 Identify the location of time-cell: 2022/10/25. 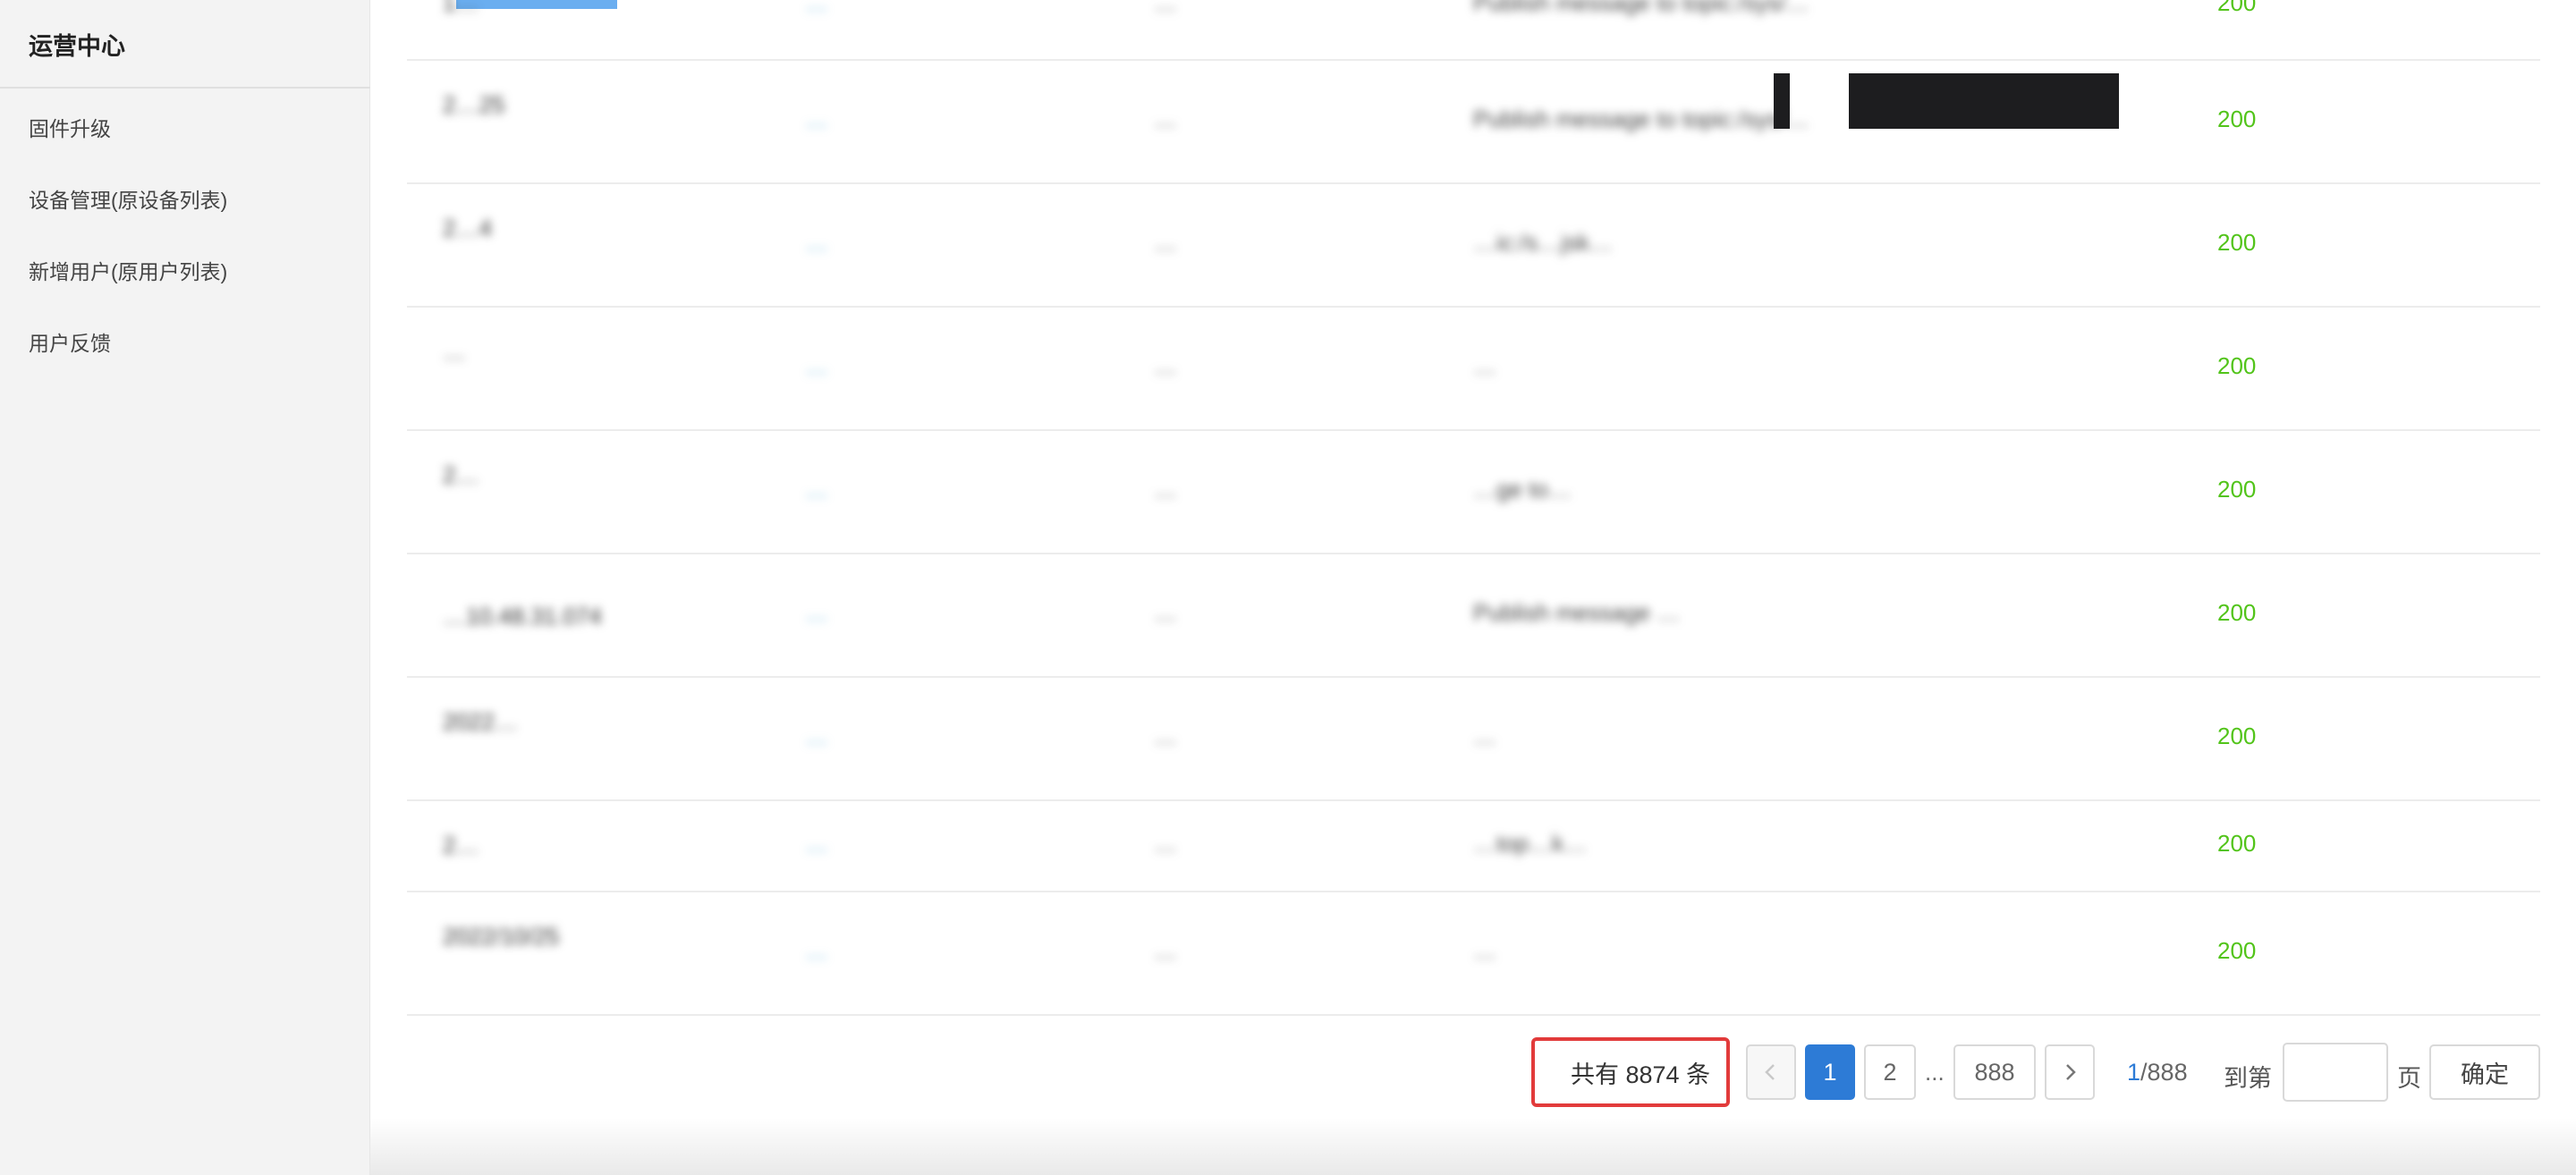
(501, 936).